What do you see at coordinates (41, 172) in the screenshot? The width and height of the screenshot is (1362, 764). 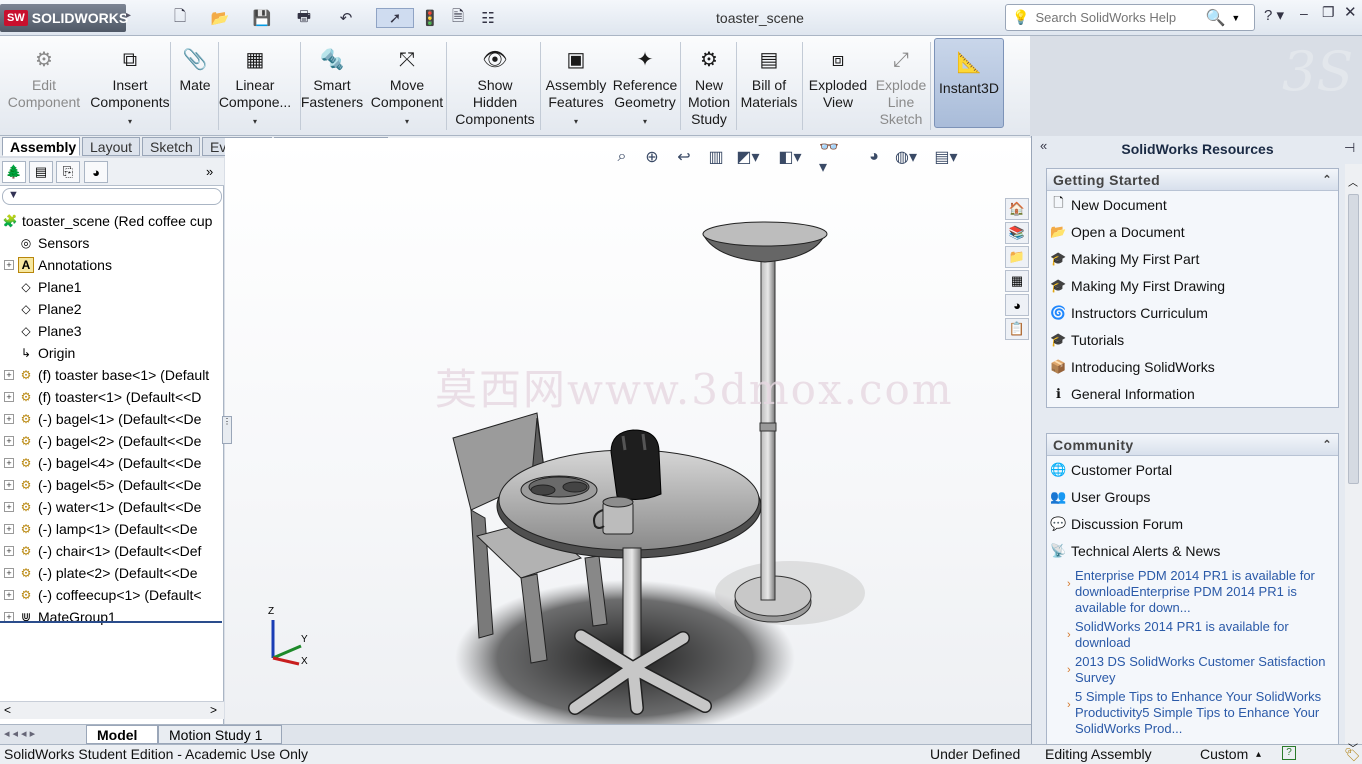 I see `property-manager-icon: ▤` at bounding box center [41, 172].